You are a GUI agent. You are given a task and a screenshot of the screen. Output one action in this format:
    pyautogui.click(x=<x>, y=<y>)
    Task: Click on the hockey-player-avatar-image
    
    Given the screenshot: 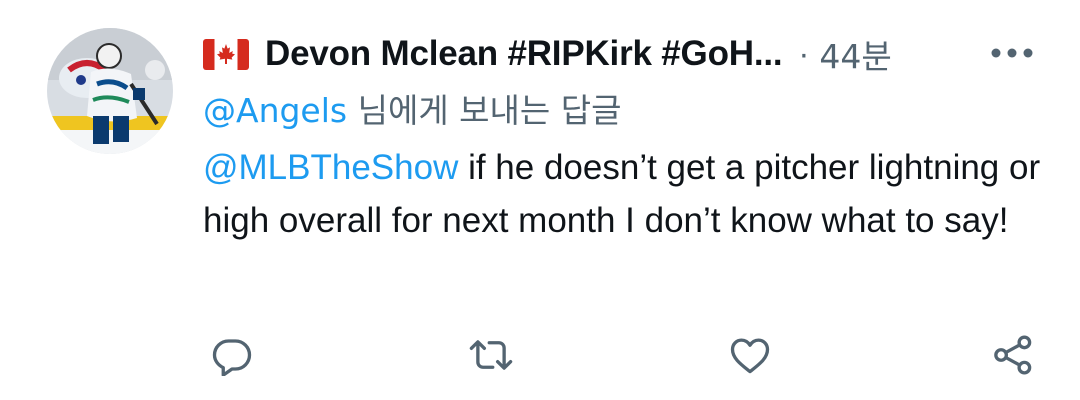 What is the action you would take?
    pyautogui.click(x=110, y=91)
    